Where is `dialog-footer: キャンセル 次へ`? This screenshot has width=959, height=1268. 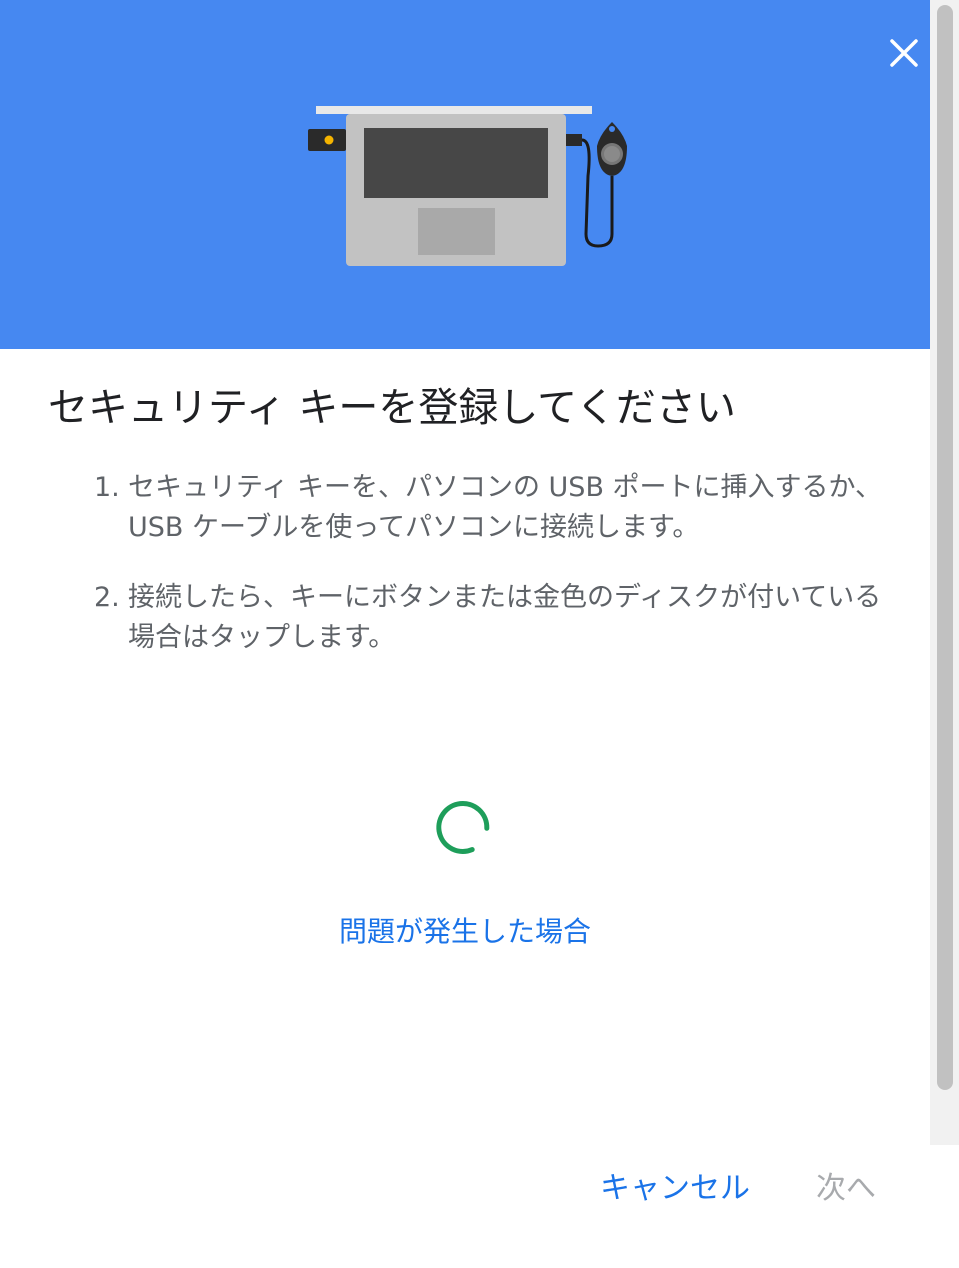 dialog-footer: キャンセル 次へ is located at coordinates (465, 1206).